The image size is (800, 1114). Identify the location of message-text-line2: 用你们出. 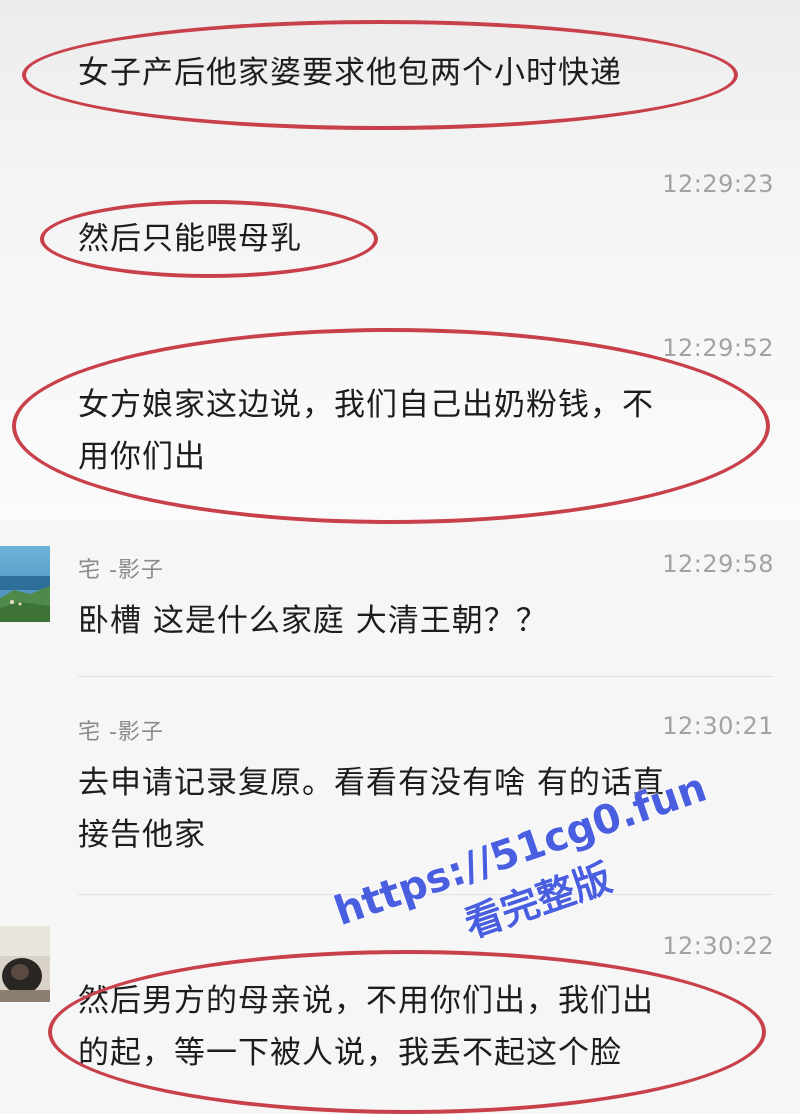
(142, 457).